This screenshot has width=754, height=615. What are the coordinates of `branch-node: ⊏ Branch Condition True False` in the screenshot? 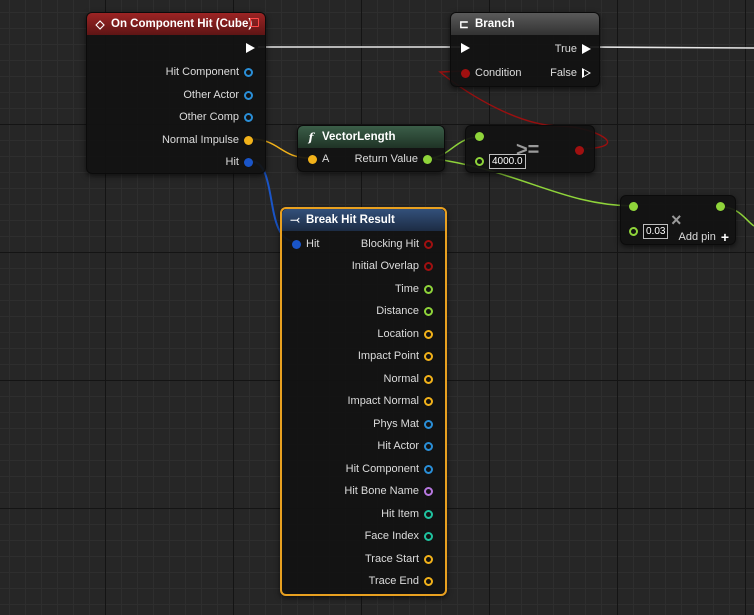 It's located at (525, 49).